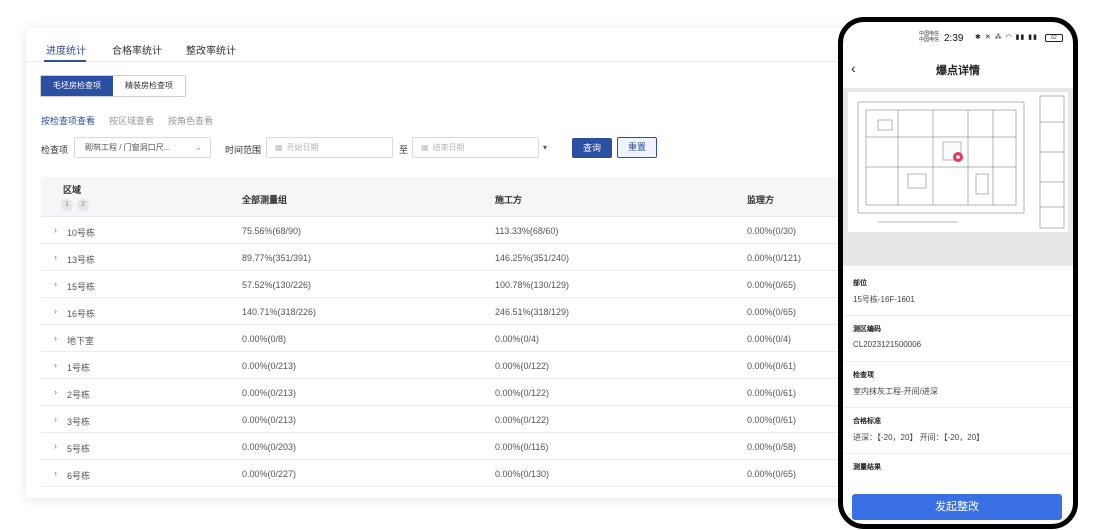 The height and width of the screenshot is (530, 1098). Describe the element at coordinates (769, 339) in the screenshot. I see `row-supervisor: 0.00%(0/4)` at that location.